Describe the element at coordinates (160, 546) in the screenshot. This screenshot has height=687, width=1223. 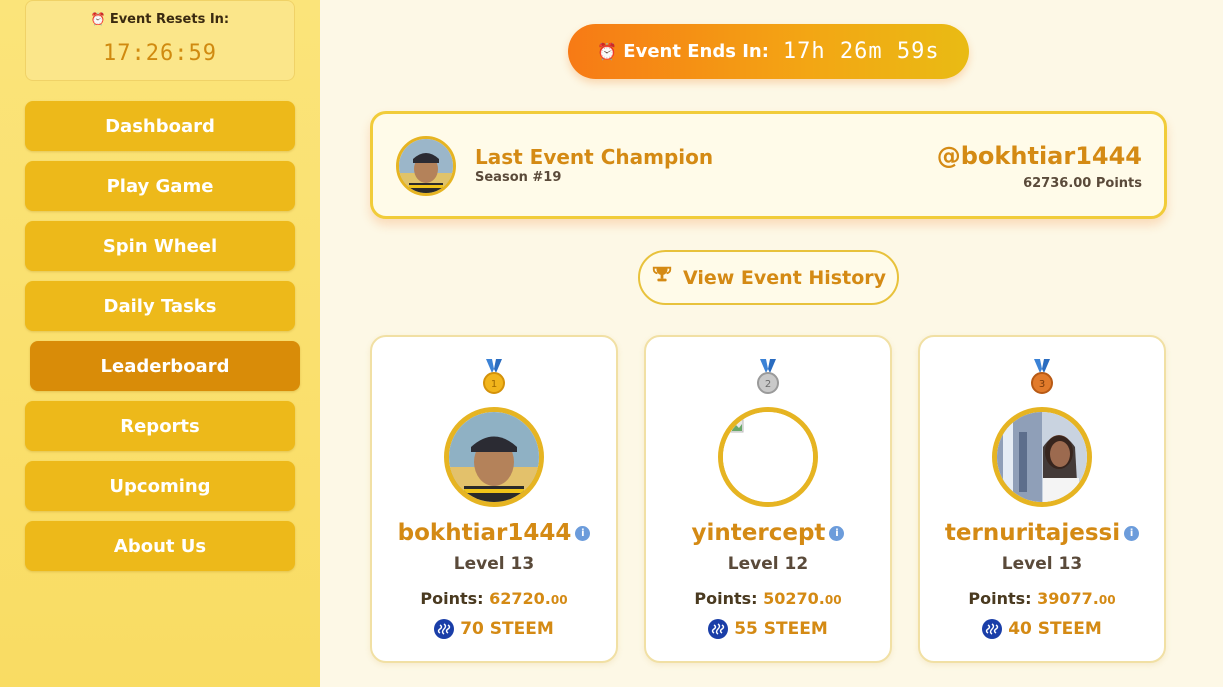
I see `nav-about-us-button: About Us` at that location.